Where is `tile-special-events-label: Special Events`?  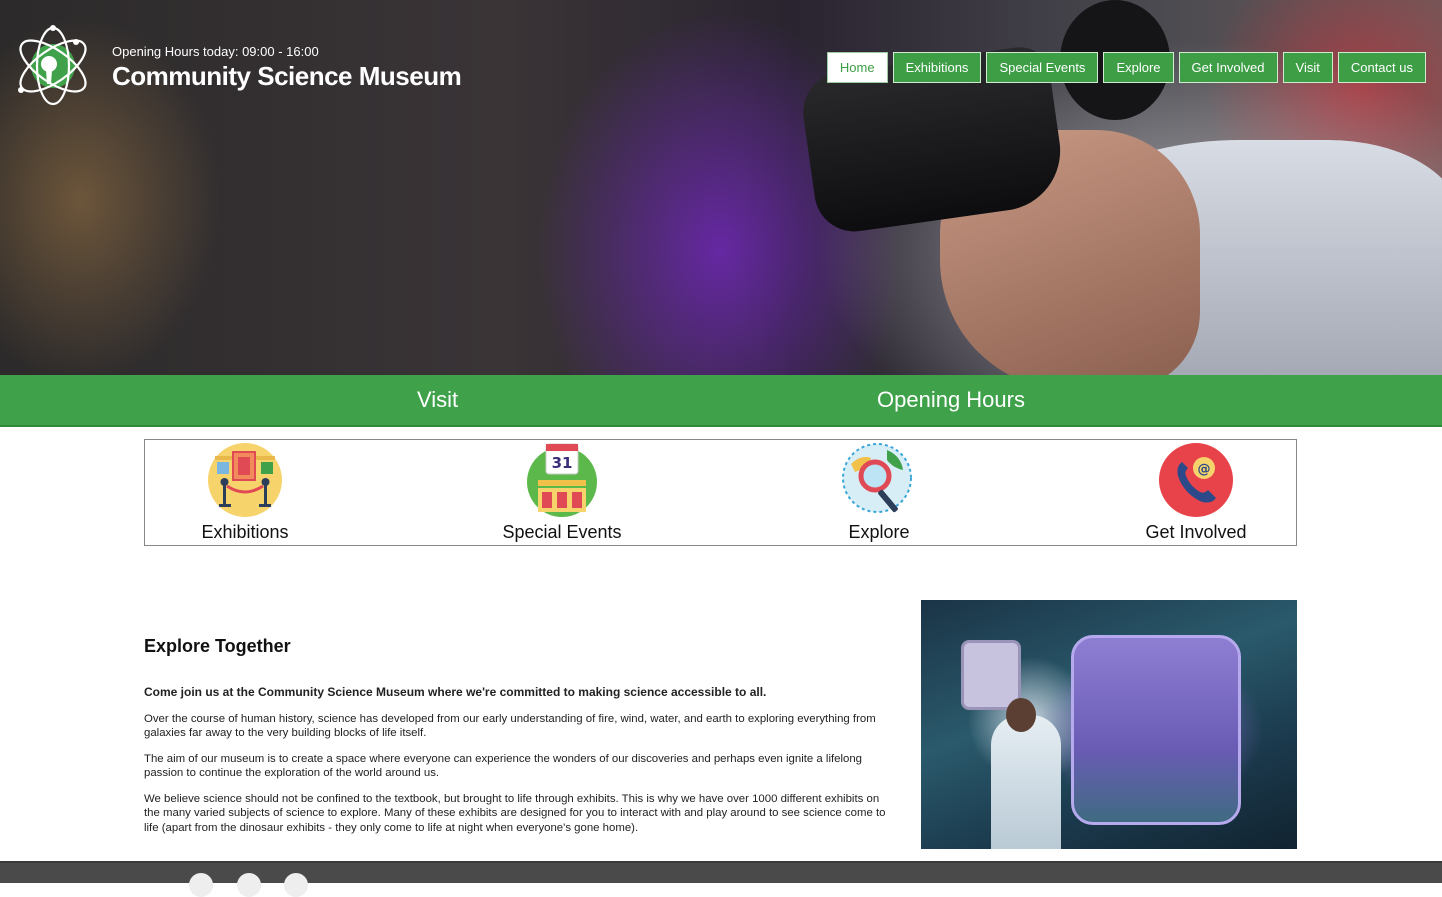
tile-special-events-label: Special Events is located at coordinates (562, 532).